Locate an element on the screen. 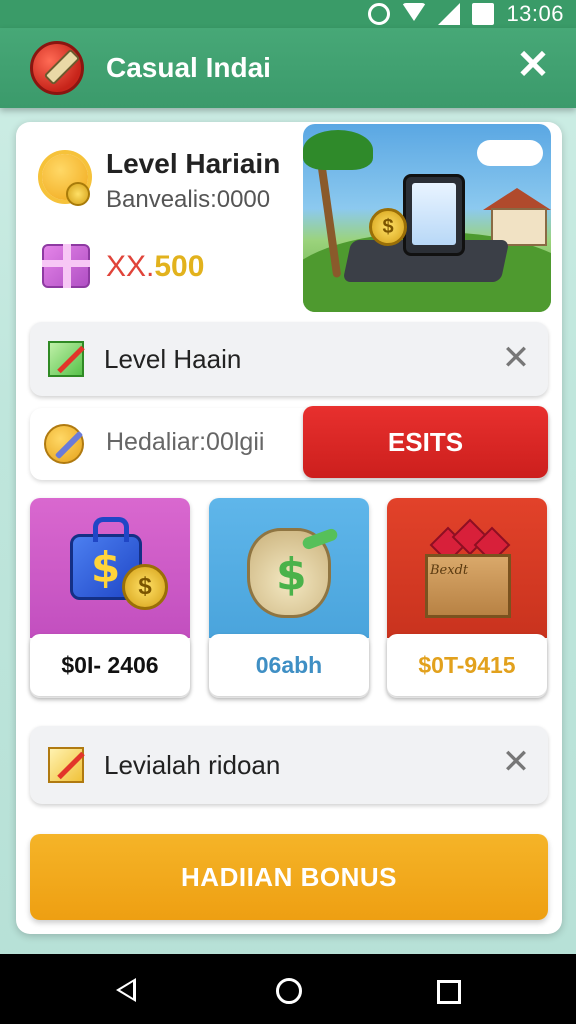  tile-label: $0T-9415 is located at coordinates (467, 665).